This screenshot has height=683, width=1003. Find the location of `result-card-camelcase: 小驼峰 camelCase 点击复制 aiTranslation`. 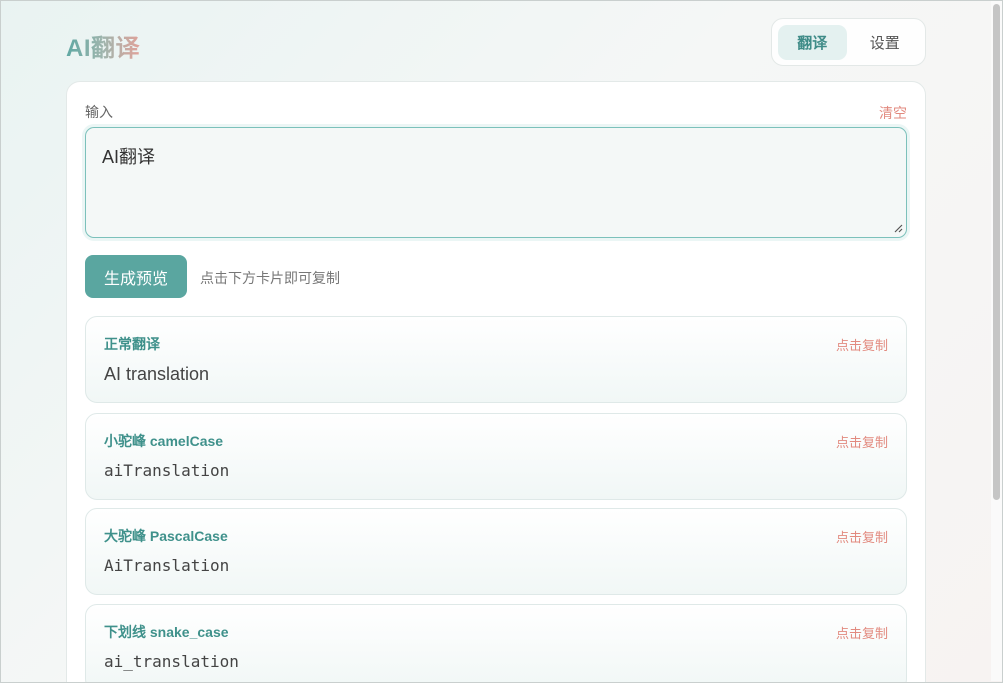

result-card-camelcase: 小驼峰 camelCase 点击复制 aiTranslation is located at coordinates (496, 456).